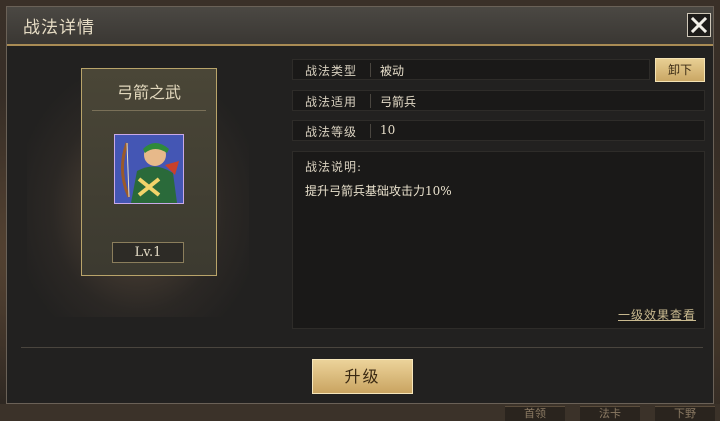 This screenshot has height=421, width=720. What do you see at coordinates (398, 102) in the screenshot?
I see `row-value: 弓箭兵` at bounding box center [398, 102].